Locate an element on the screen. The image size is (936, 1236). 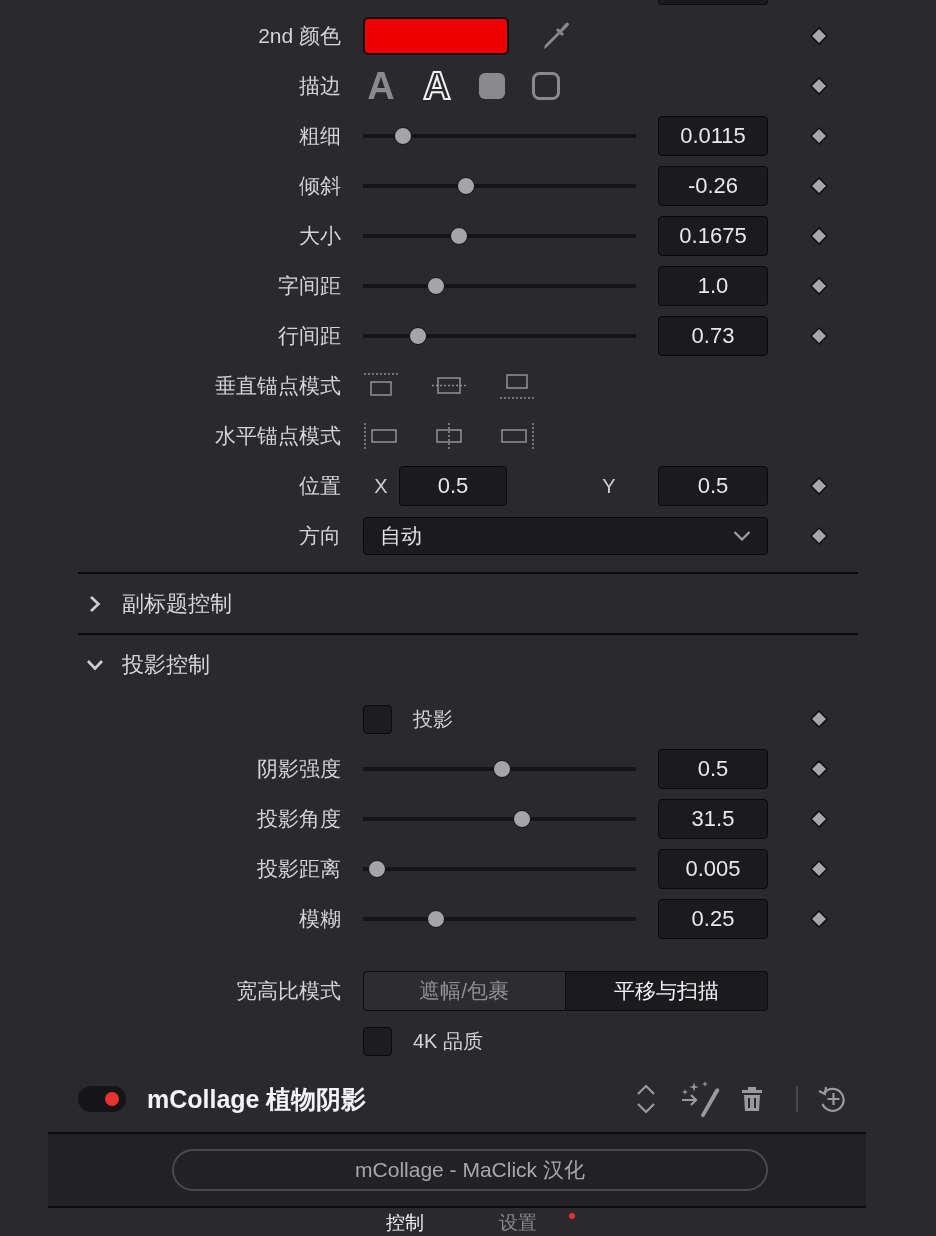
circular-arrow-plus-icon is located at coordinates (833, 1099).